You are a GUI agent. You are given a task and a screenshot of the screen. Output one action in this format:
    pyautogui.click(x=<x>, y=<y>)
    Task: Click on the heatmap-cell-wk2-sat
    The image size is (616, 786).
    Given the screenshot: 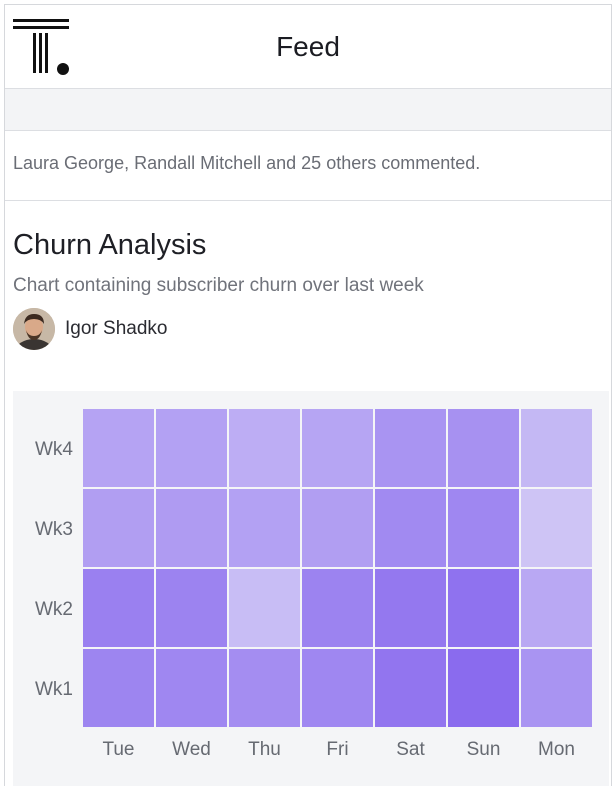 What is the action you would take?
    pyautogui.click(x=410, y=608)
    